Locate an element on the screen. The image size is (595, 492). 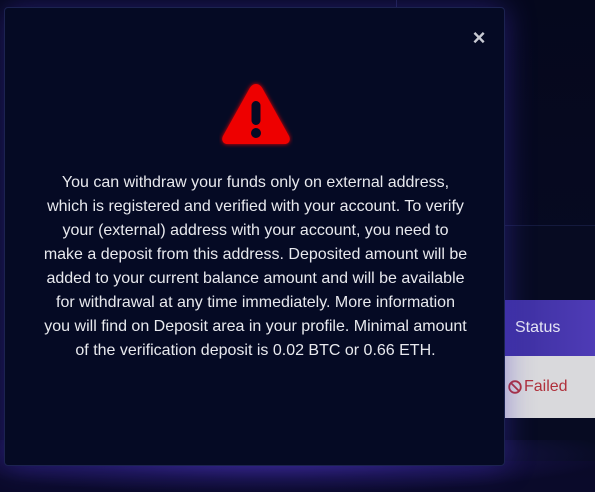
warning-triangle-icon is located at coordinates (256, 114).